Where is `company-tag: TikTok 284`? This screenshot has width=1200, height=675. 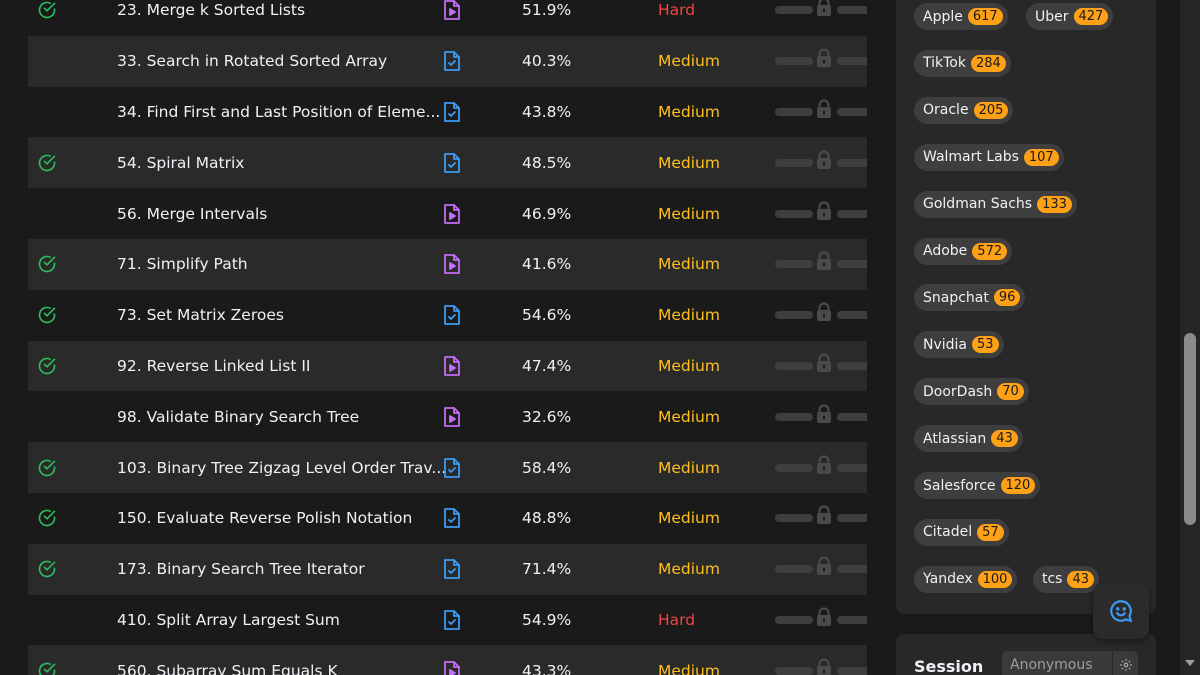 company-tag: TikTok 284 is located at coordinates (962, 63).